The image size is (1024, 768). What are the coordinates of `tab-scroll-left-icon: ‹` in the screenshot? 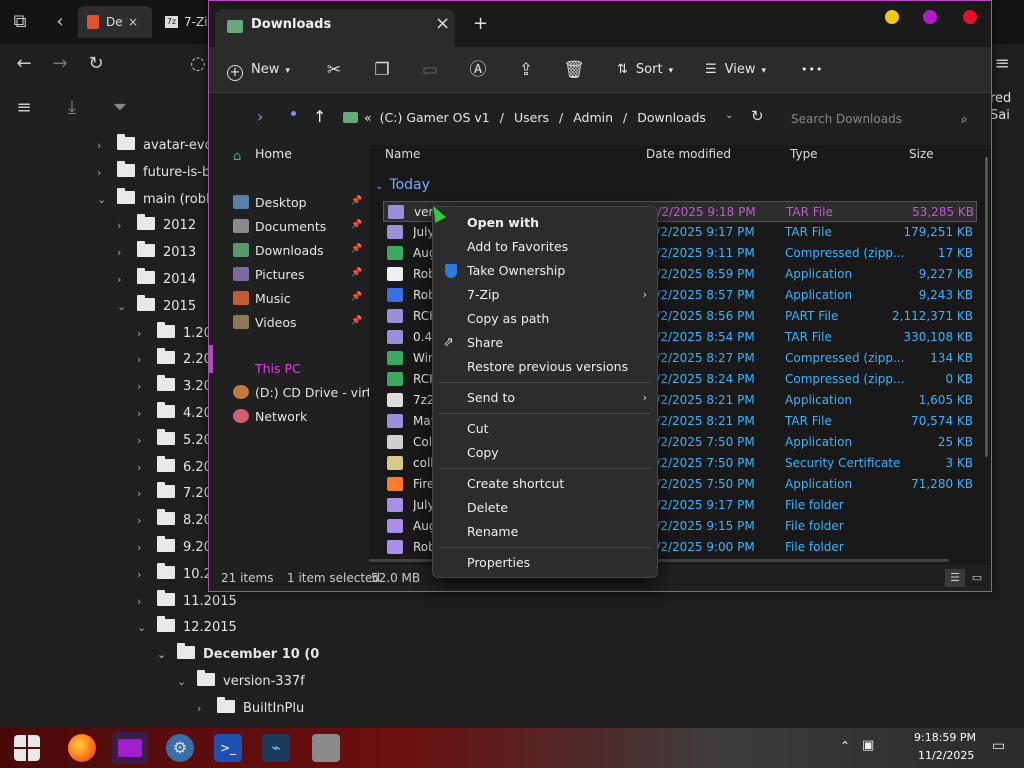 It's located at (60, 22).